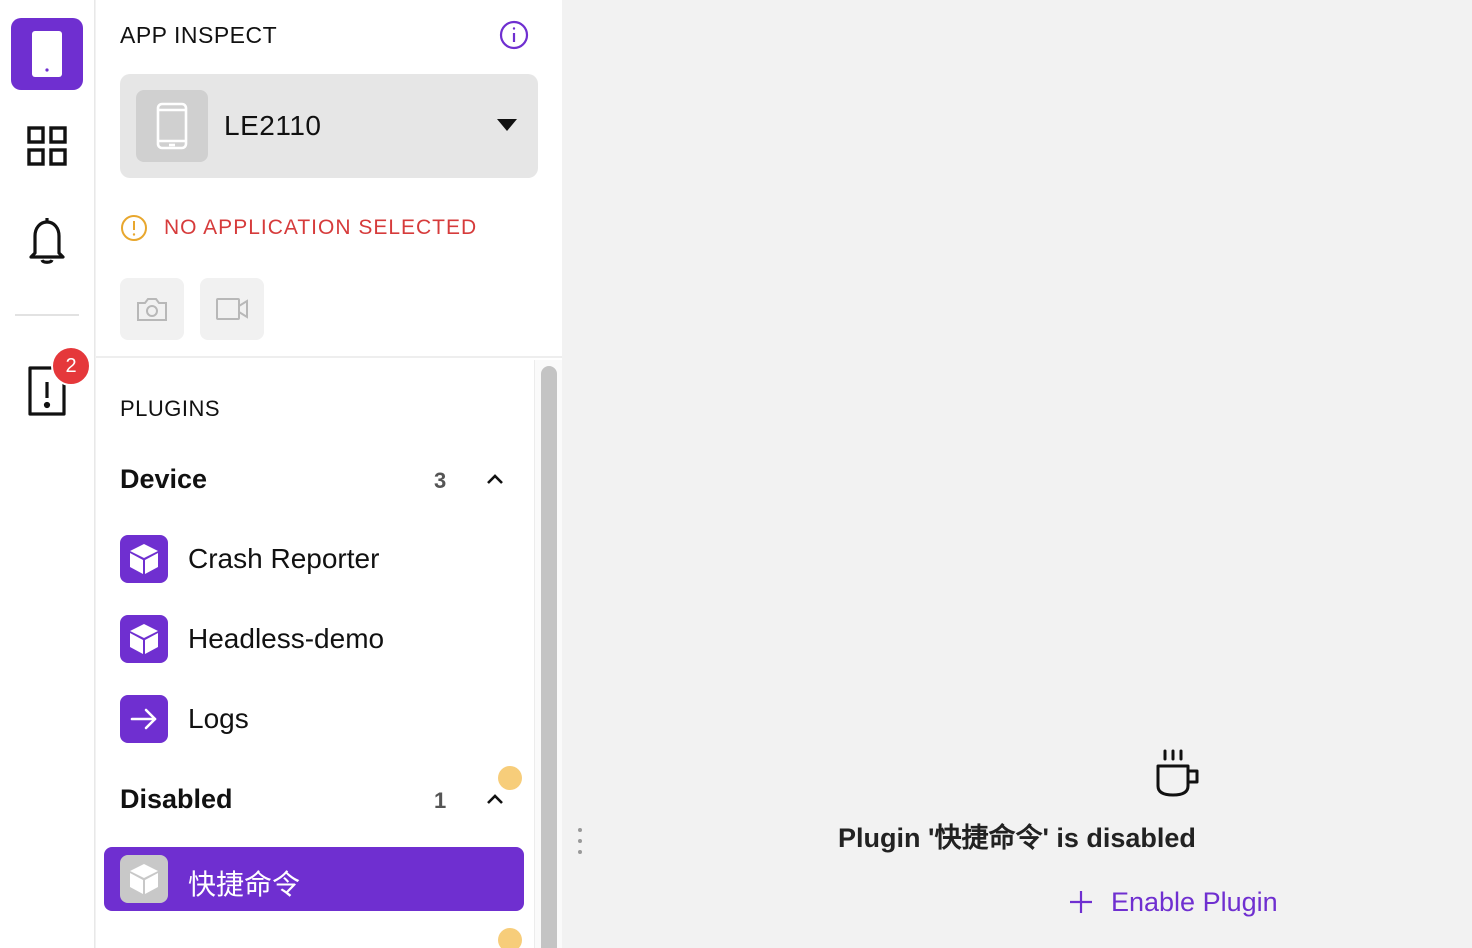  I want to click on info-icon, so click(514, 35).